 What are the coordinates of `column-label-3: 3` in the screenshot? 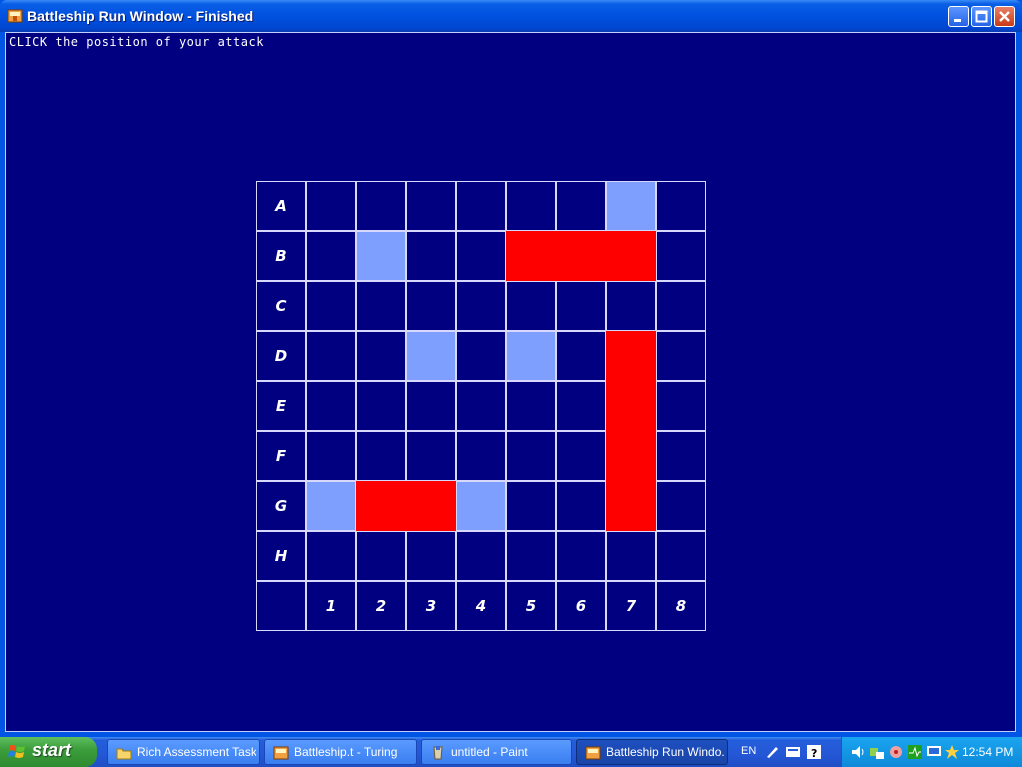 It's located at (431, 606).